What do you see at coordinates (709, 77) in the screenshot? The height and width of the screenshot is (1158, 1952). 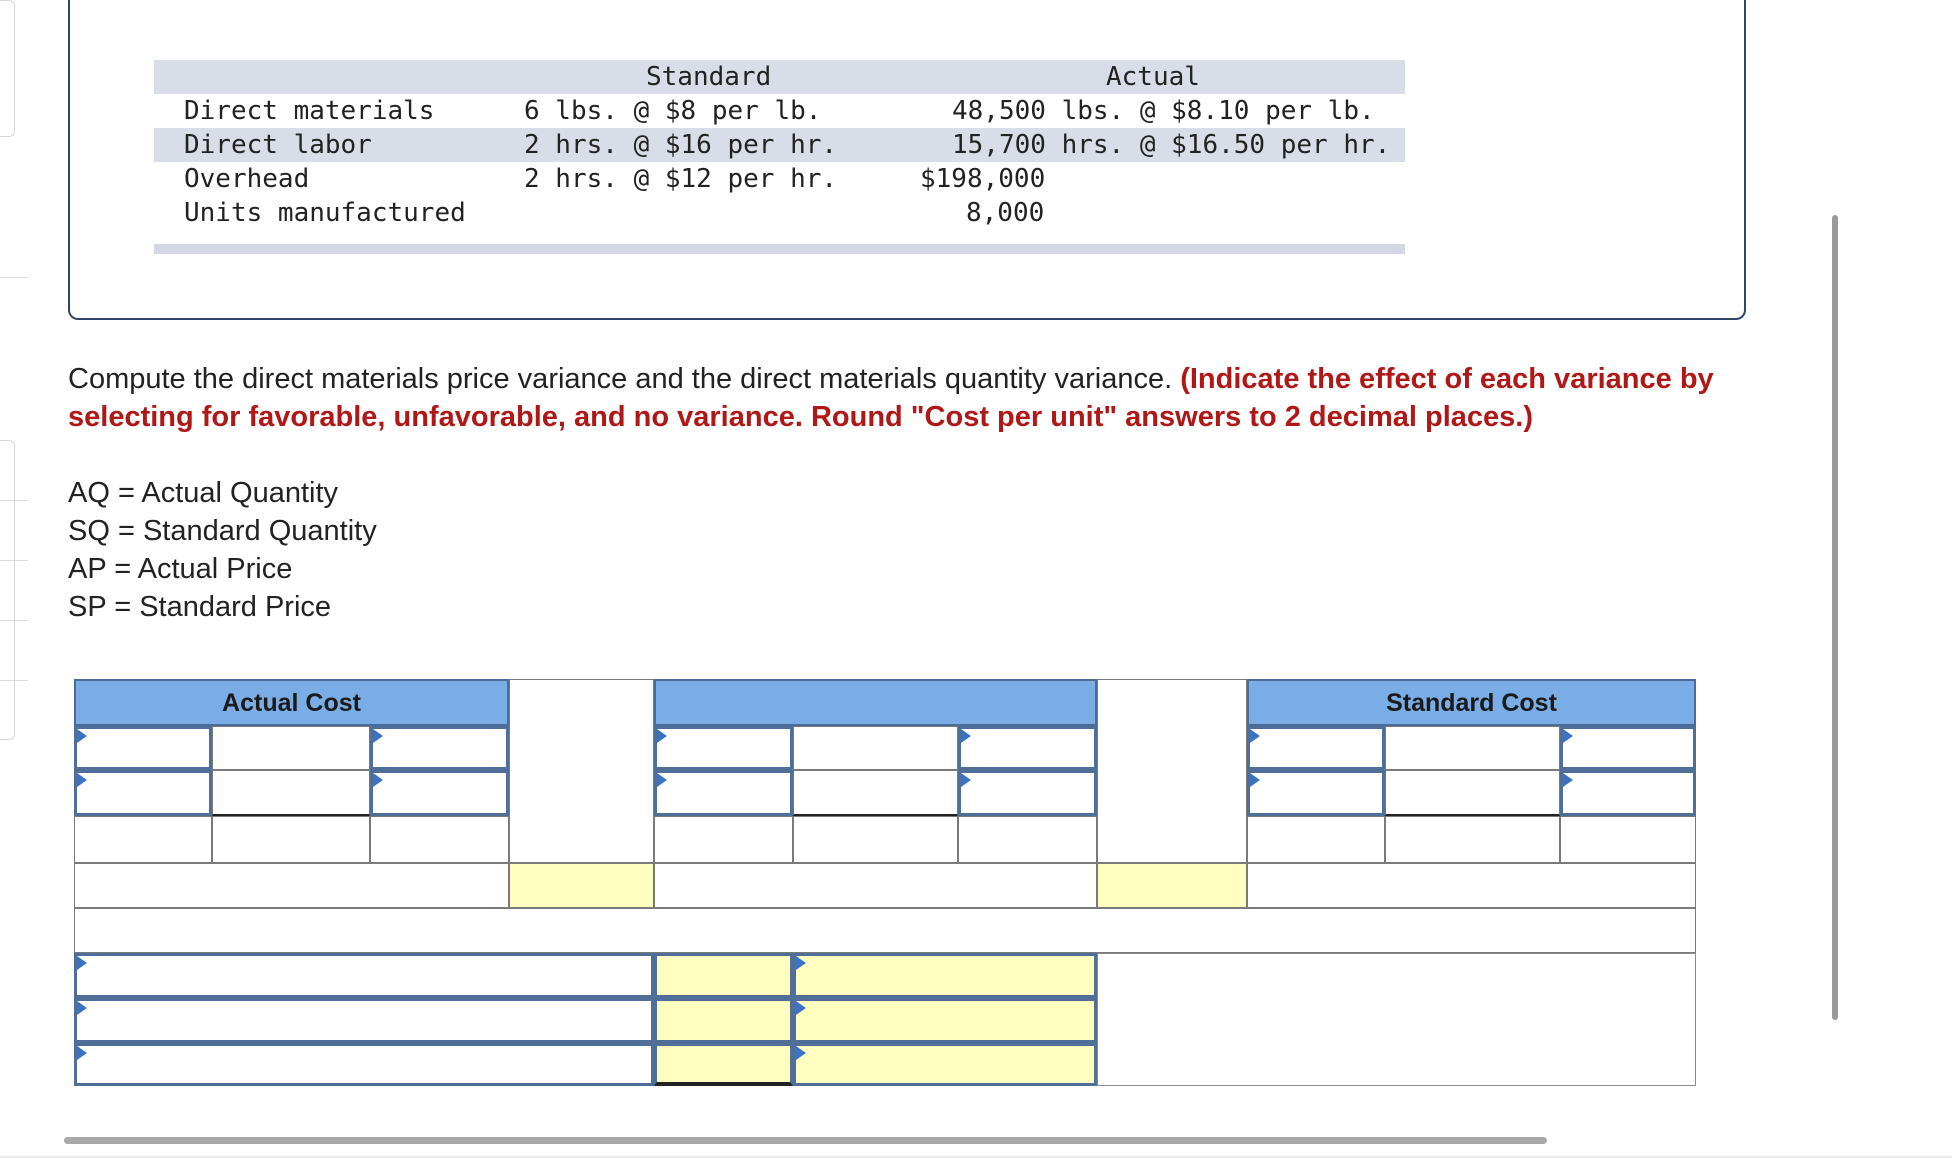 I see `header-standard: Standard` at bounding box center [709, 77].